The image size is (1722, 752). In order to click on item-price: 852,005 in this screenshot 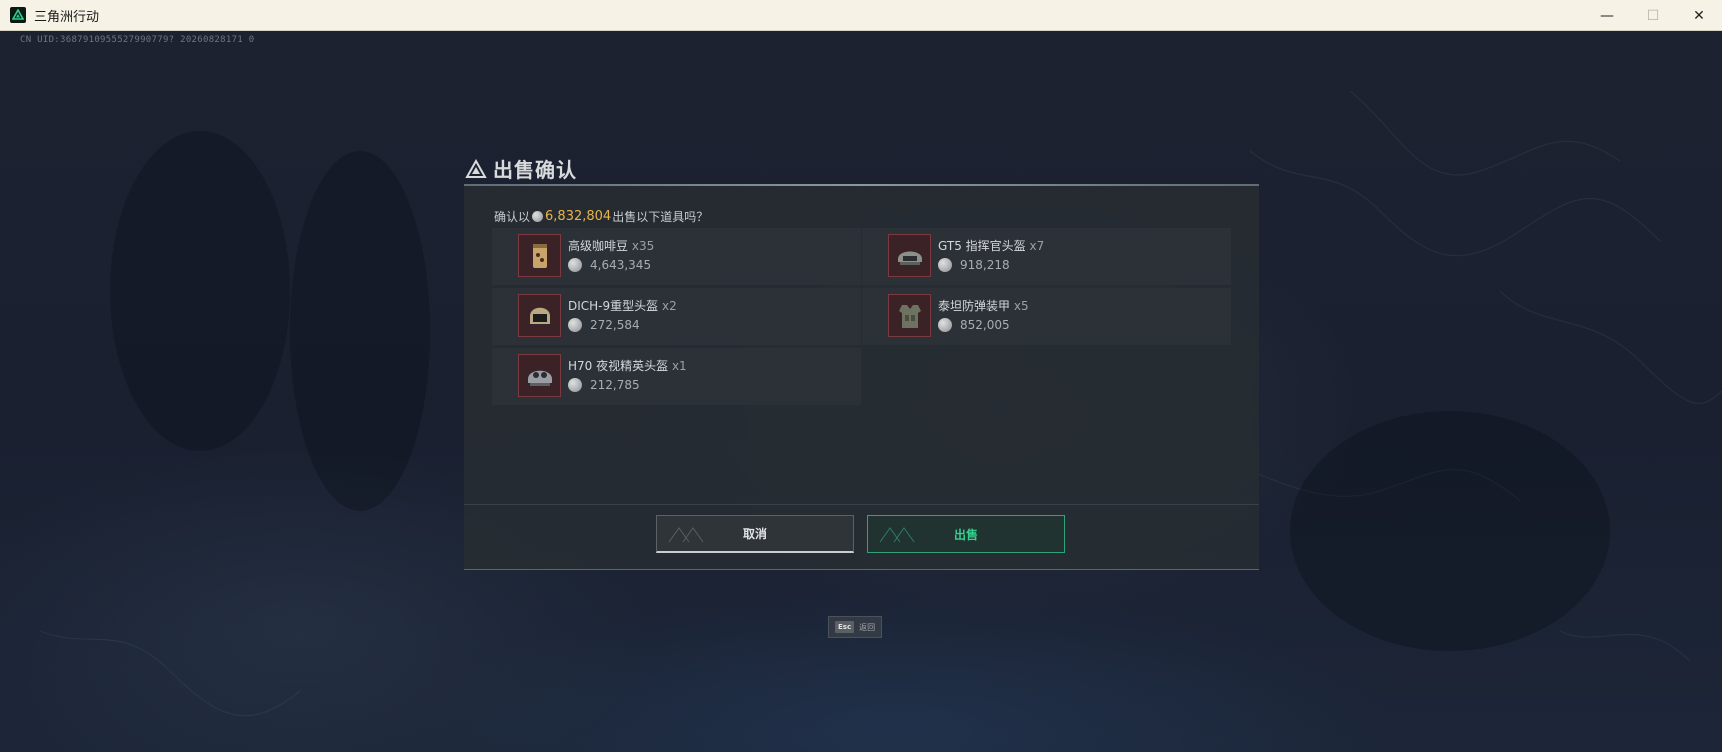, I will do `click(974, 325)`.